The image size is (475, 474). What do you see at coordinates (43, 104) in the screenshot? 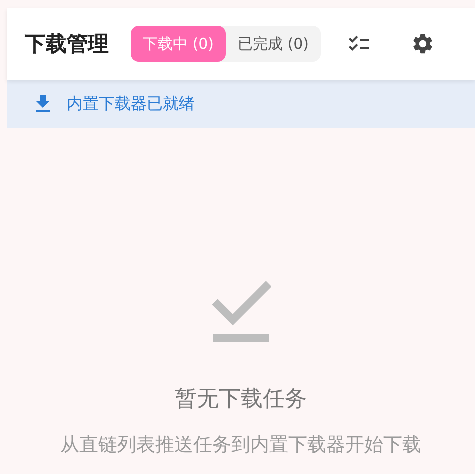
I see `download-icon` at bounding box center [43, 104].